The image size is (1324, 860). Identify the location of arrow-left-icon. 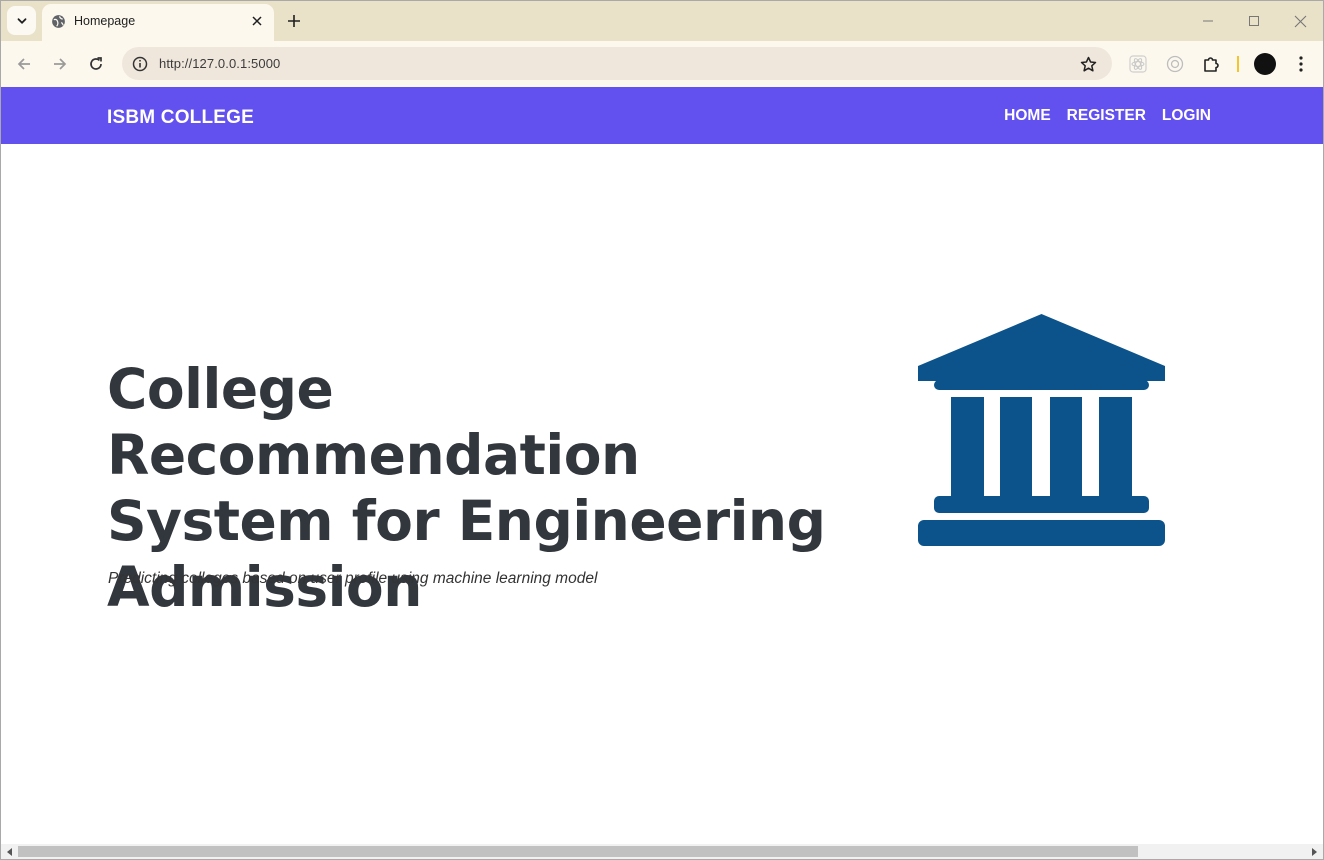
(23, 64).